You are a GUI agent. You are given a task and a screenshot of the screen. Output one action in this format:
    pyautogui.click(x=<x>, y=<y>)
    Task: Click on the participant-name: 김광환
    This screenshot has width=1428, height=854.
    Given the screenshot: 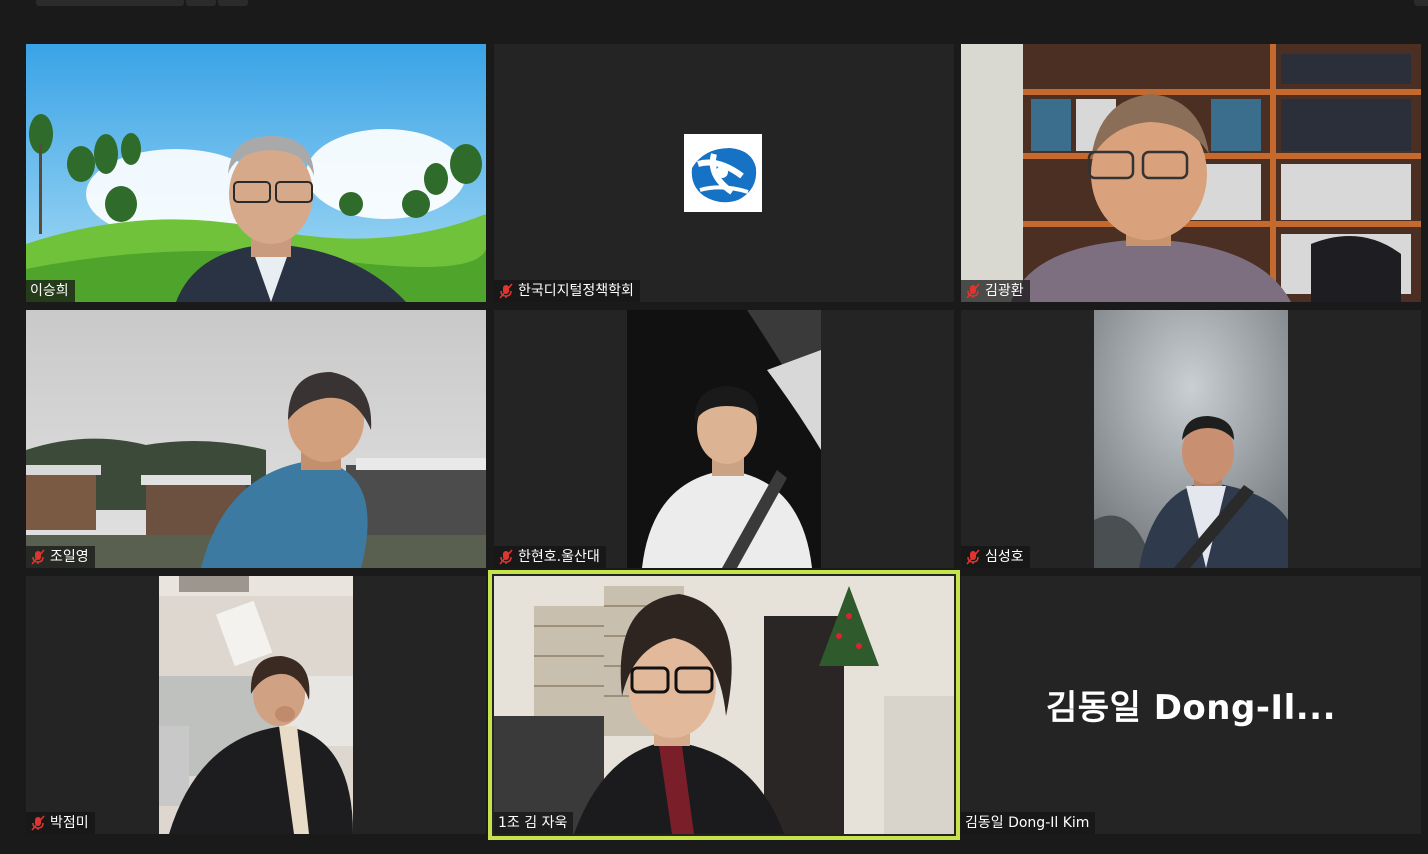 What is the action you would take?
    pyautogui.click(x=1004, y=291)
    